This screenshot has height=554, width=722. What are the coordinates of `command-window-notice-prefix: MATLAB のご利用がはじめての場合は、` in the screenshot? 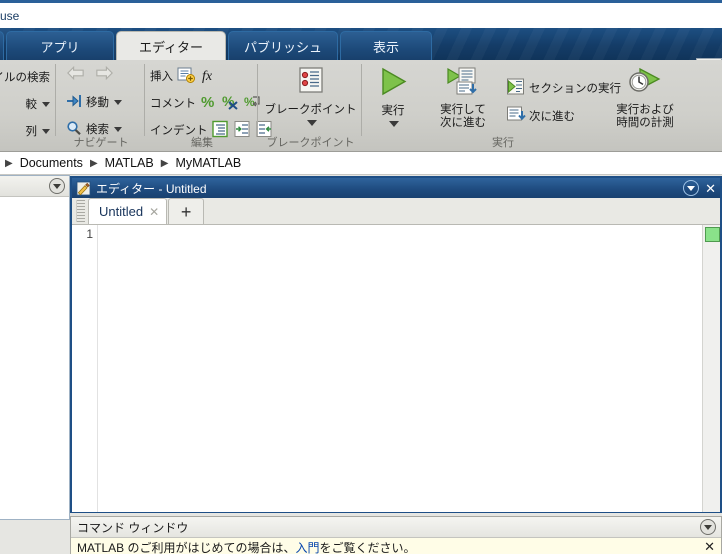 It's located at (186, 547).